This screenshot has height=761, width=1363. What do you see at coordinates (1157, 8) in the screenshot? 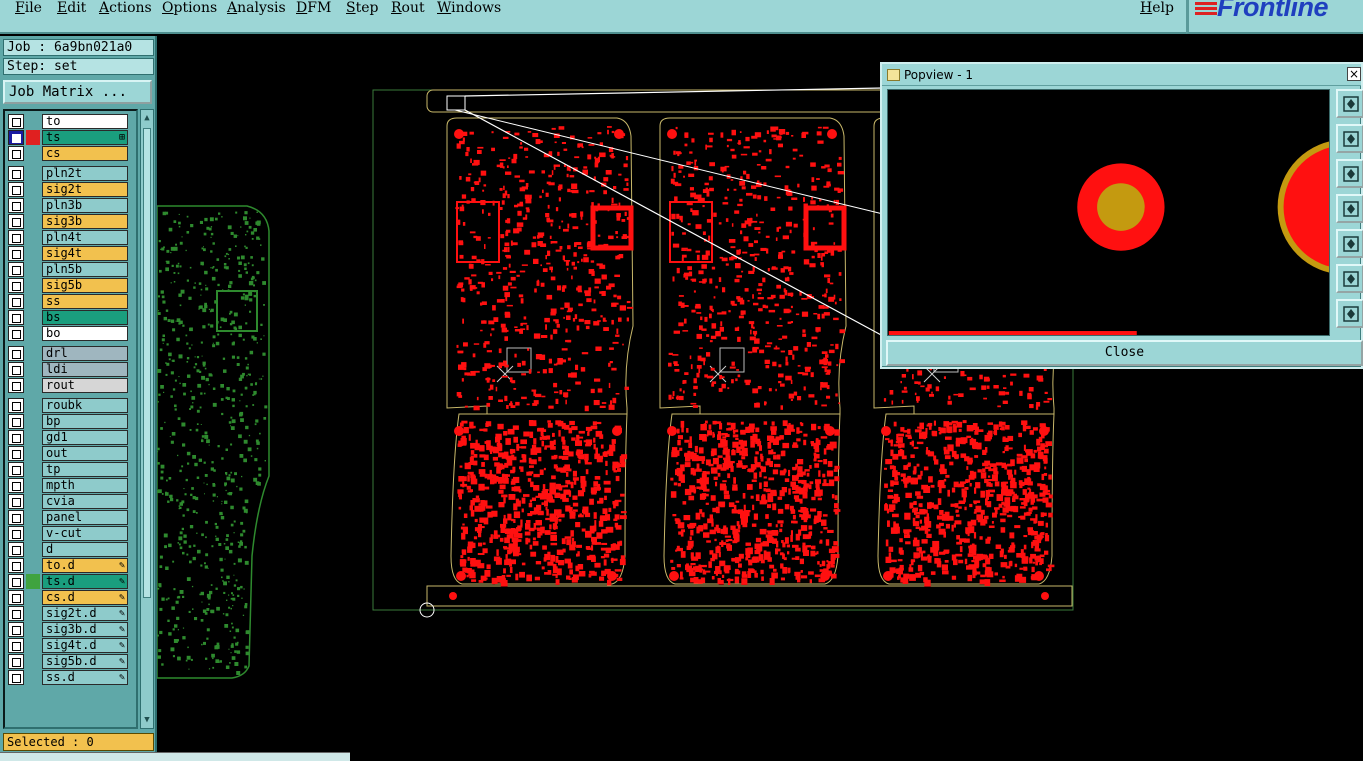
I see `menu-help: Help` at bounding box center [1157, 8].